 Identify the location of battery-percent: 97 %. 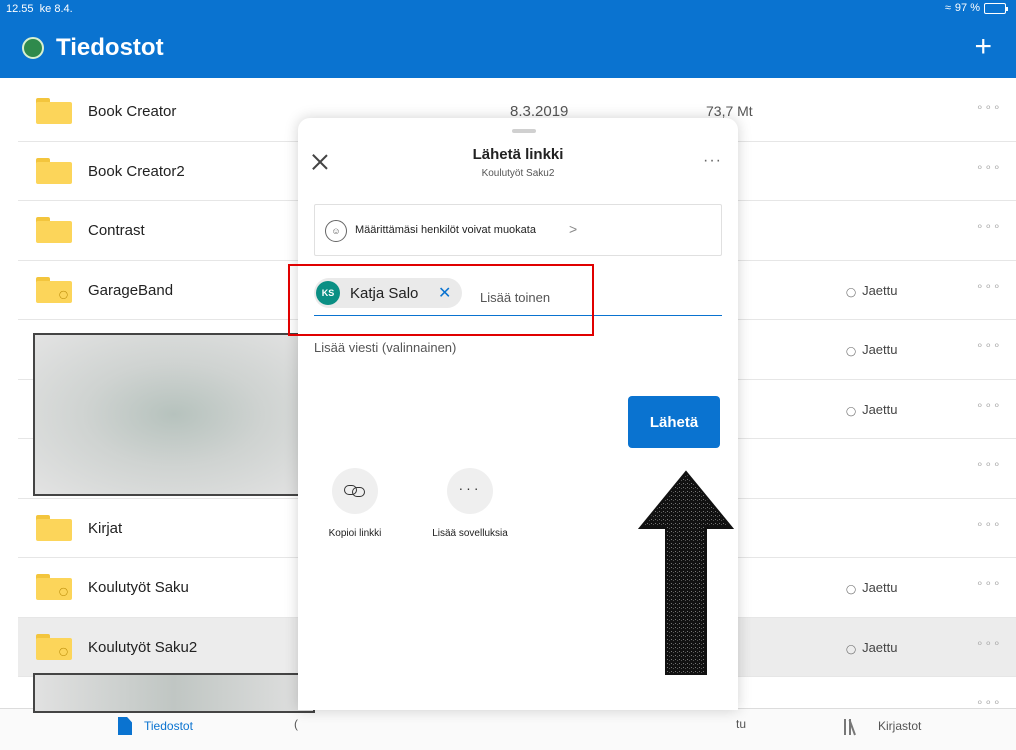
(967, 8).